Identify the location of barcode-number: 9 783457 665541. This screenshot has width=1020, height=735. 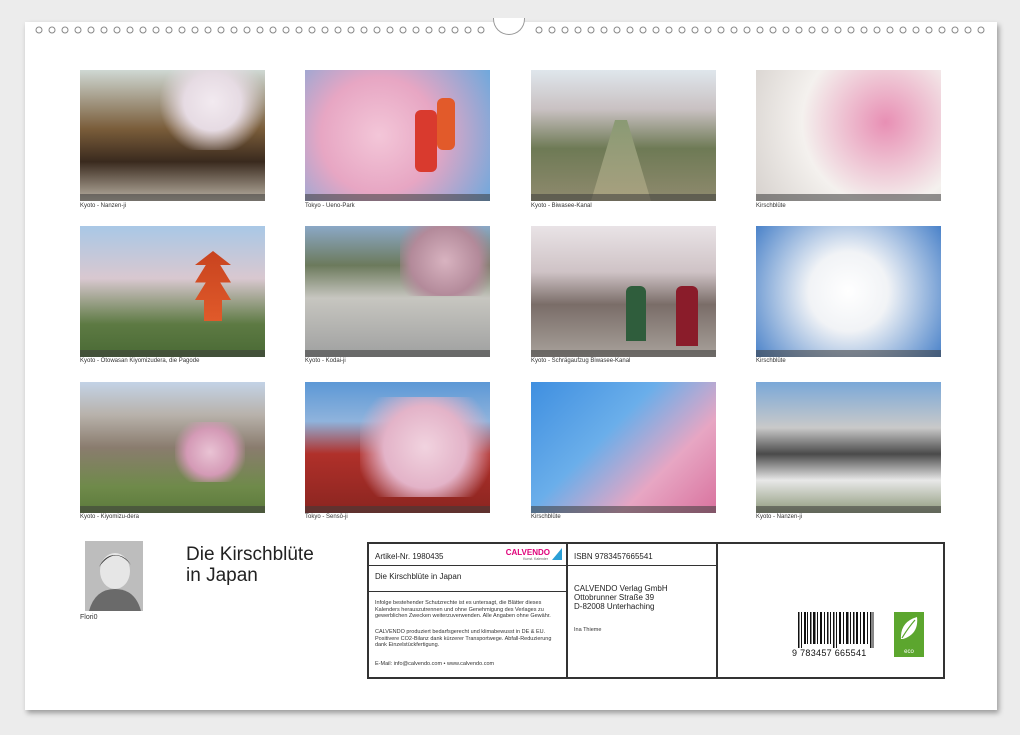
(829, 653).